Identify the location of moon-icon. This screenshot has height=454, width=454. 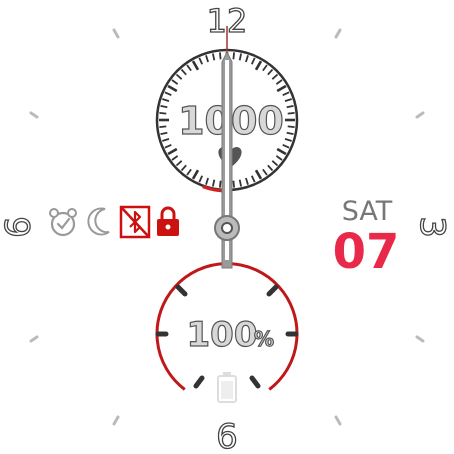
(98, 221).